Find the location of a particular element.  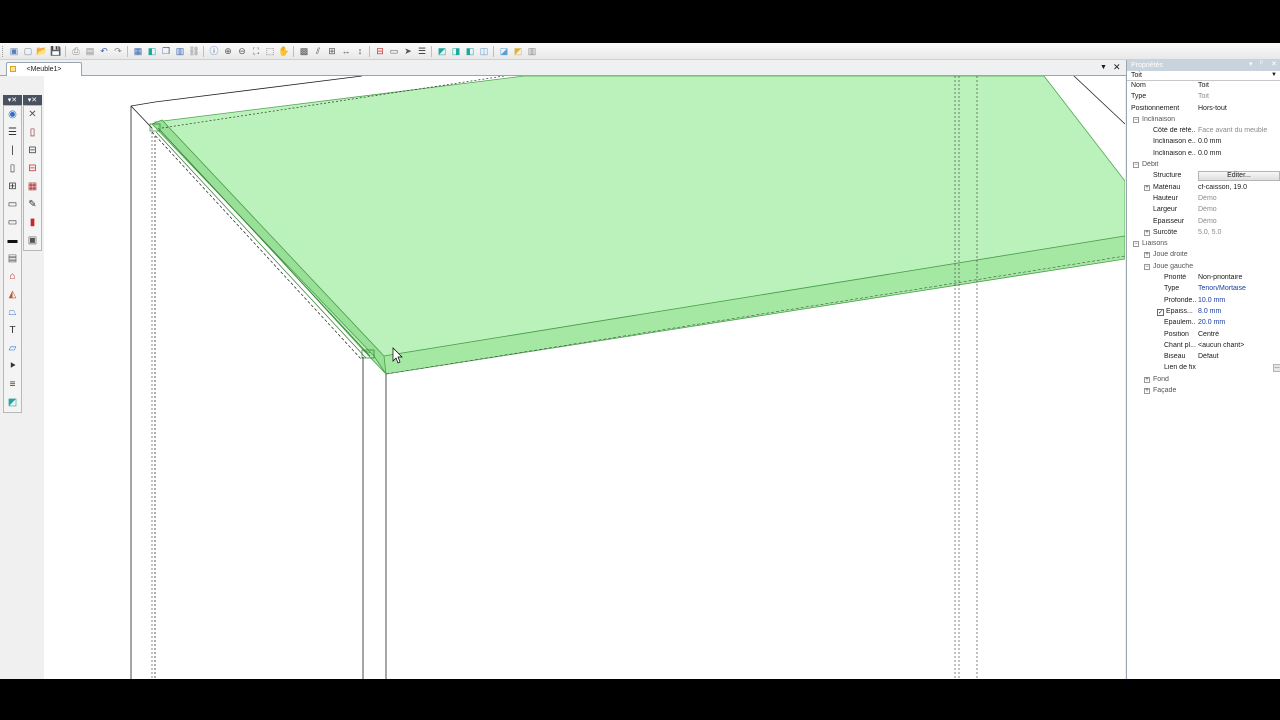

slant-icon: ▱ is located at coordinates (12, 349).